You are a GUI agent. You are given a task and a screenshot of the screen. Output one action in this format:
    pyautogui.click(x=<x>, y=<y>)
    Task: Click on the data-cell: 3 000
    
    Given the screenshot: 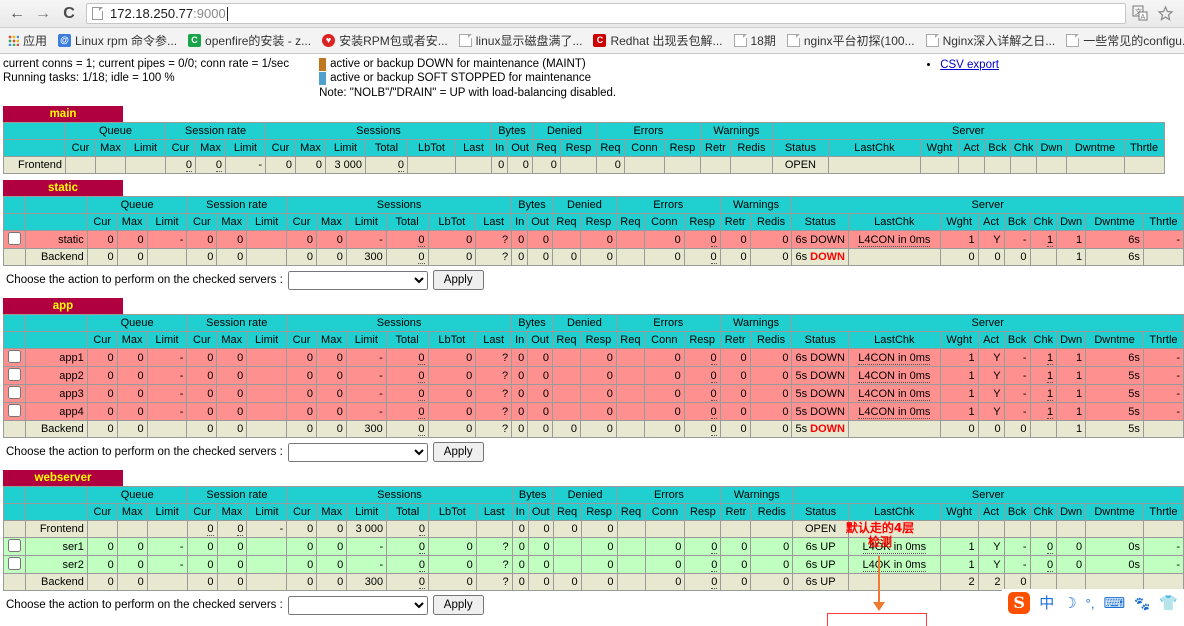 What is the action you would take?
    pyautogui.click(x=367, y=529)
    